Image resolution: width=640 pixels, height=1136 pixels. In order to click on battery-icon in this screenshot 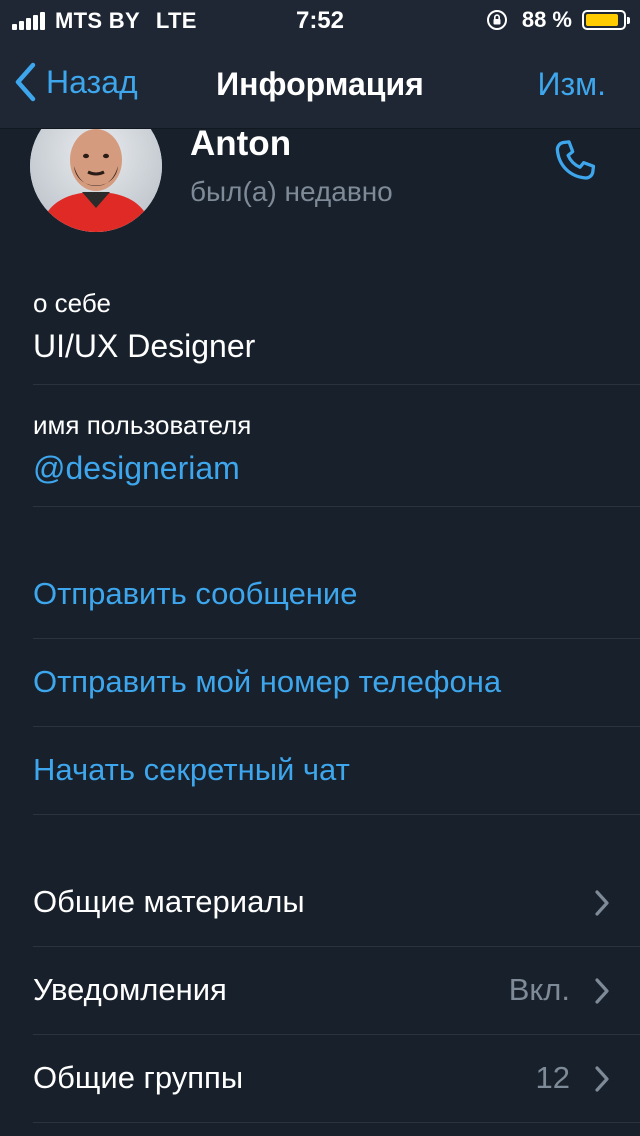, I will do `click(606, 20)`.